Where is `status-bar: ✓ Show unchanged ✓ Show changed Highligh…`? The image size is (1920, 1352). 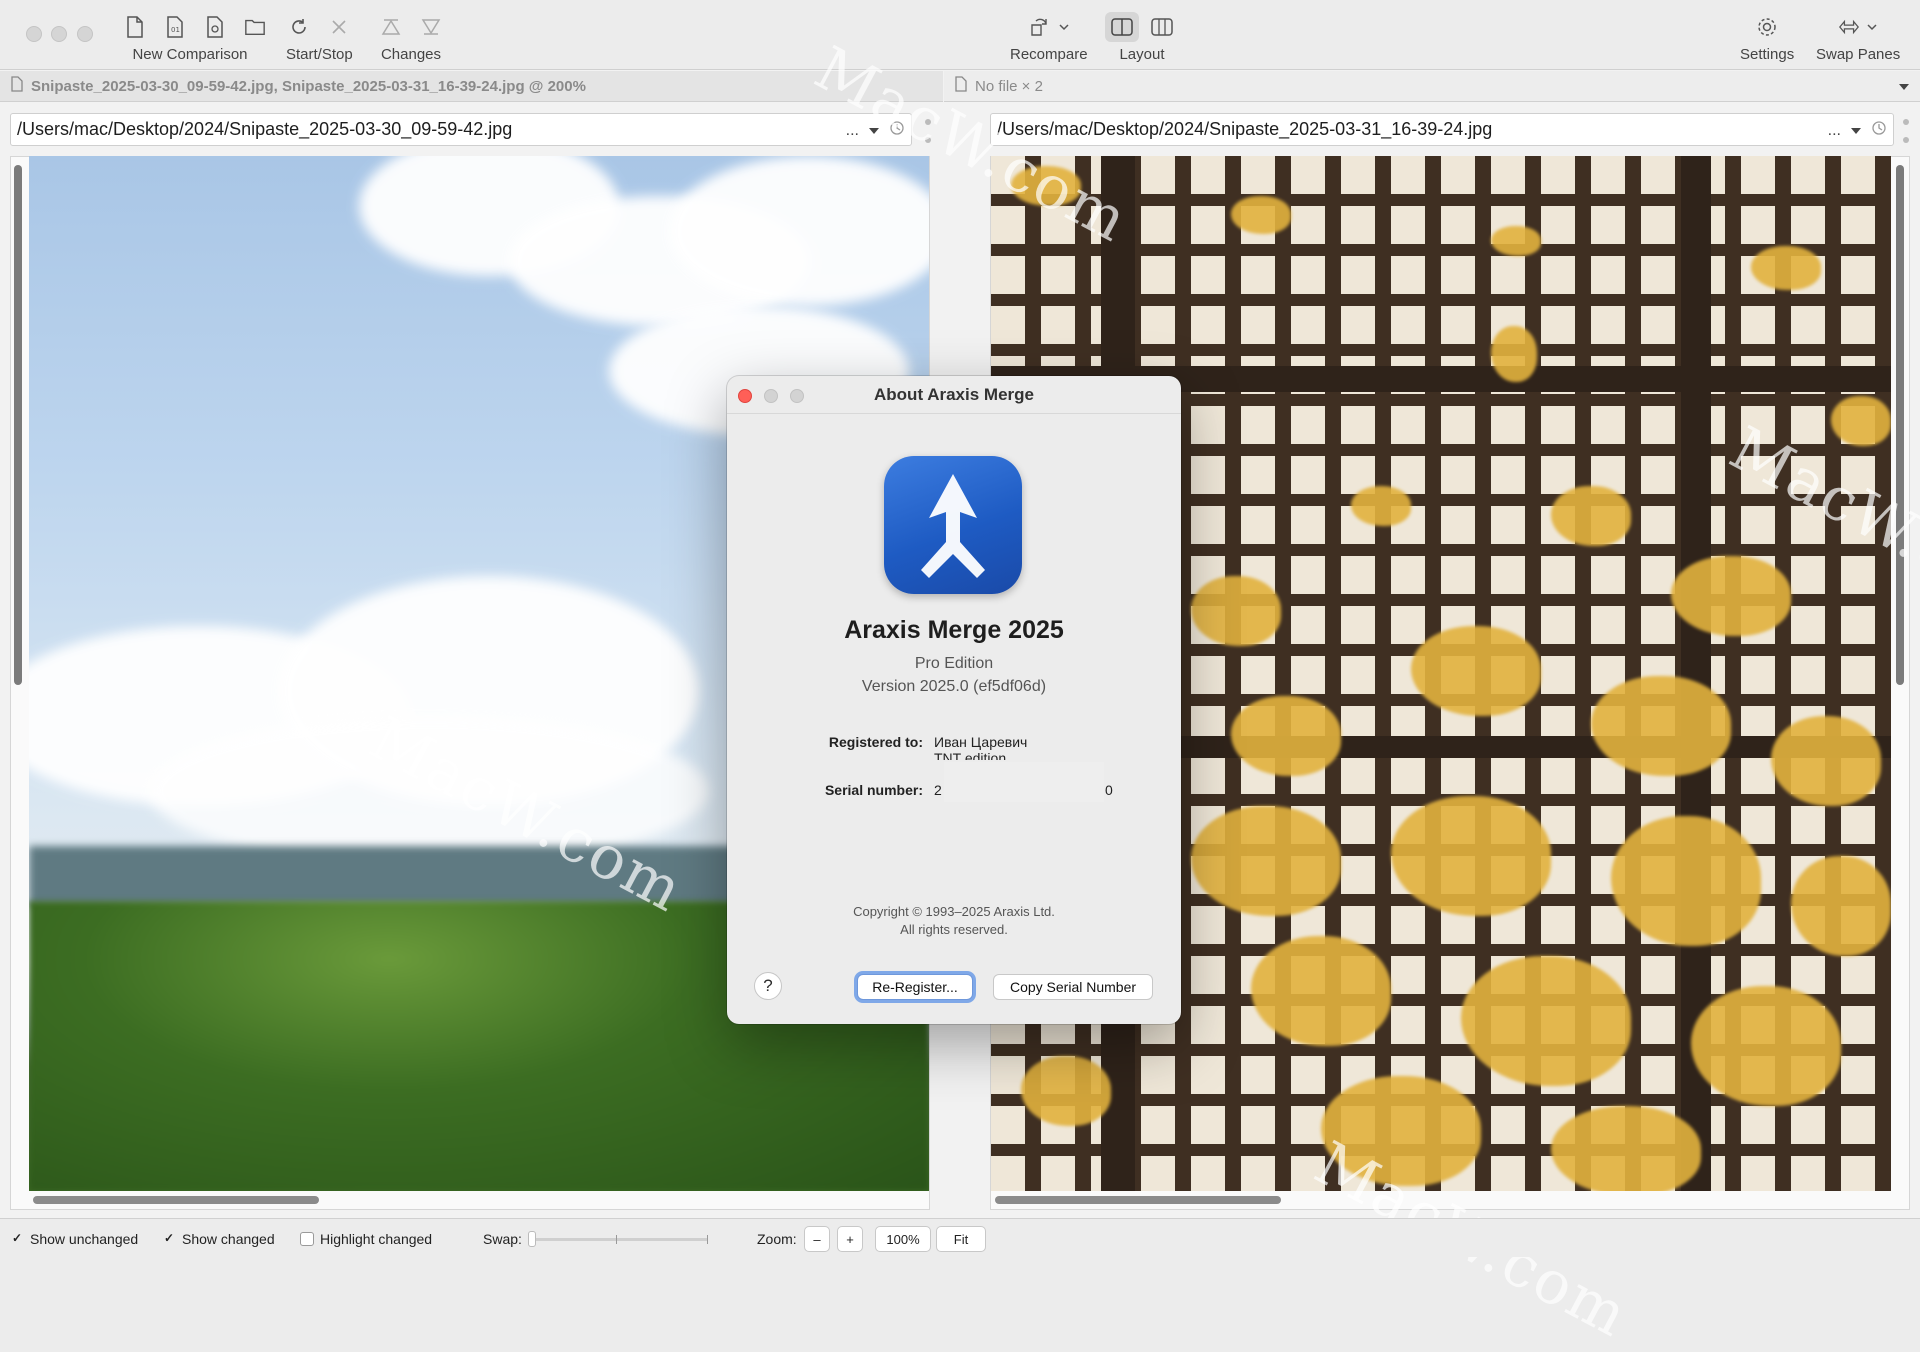 status-bar: ✓ Show unchanged ✓ Show changed Highligh… is located at coordinates (960, 1237).